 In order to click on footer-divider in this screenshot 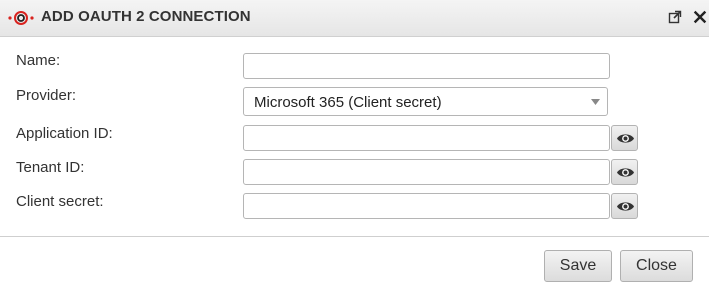, I will do `click(354, 236)`.